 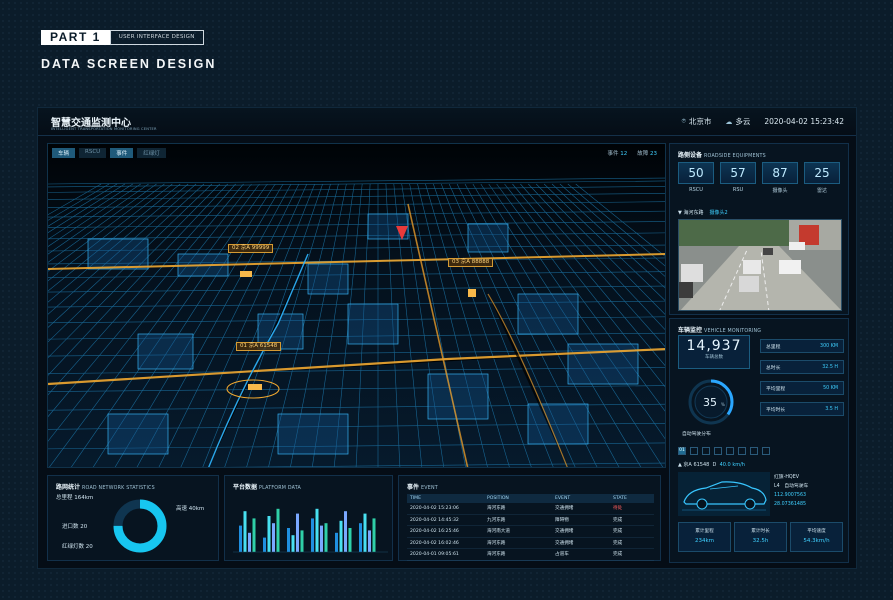 I want to click on vehicle-summary: 累计里程 234km 累计时长 32.5h 平均速度 54.3km/h, so click(x=760, y=537).